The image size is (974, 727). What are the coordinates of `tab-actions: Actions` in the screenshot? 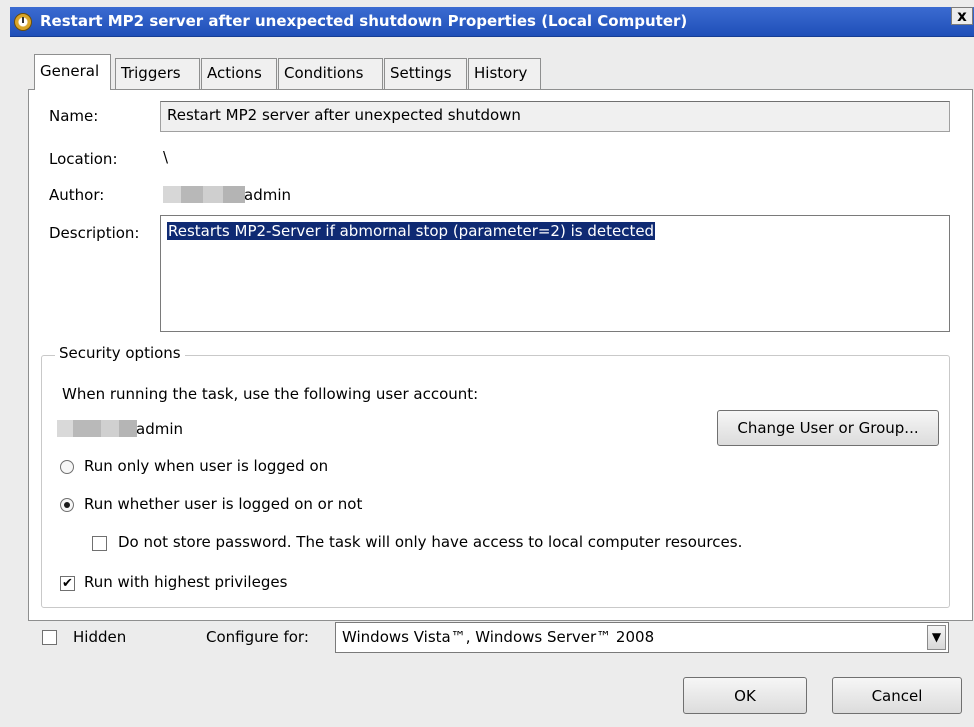 It's located at (239, 73).